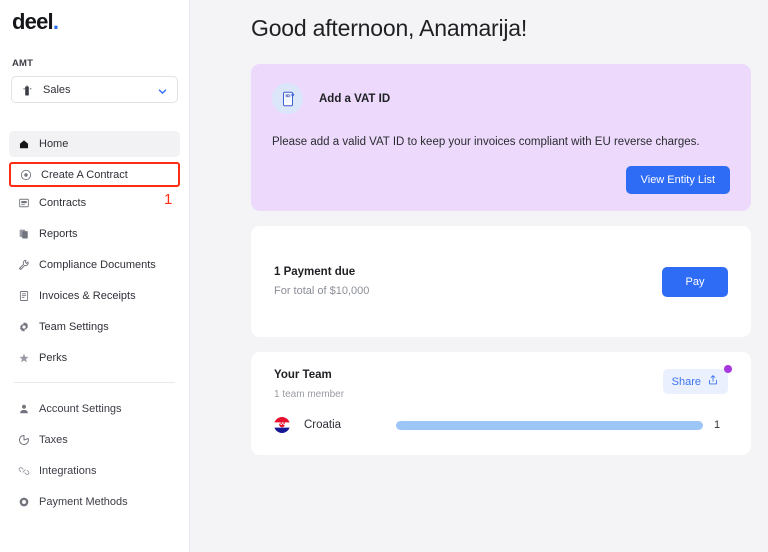  Describe the element at coordinates (53, 358) in the screenshot. I see `sidebar-item-label: Perks` at that location.